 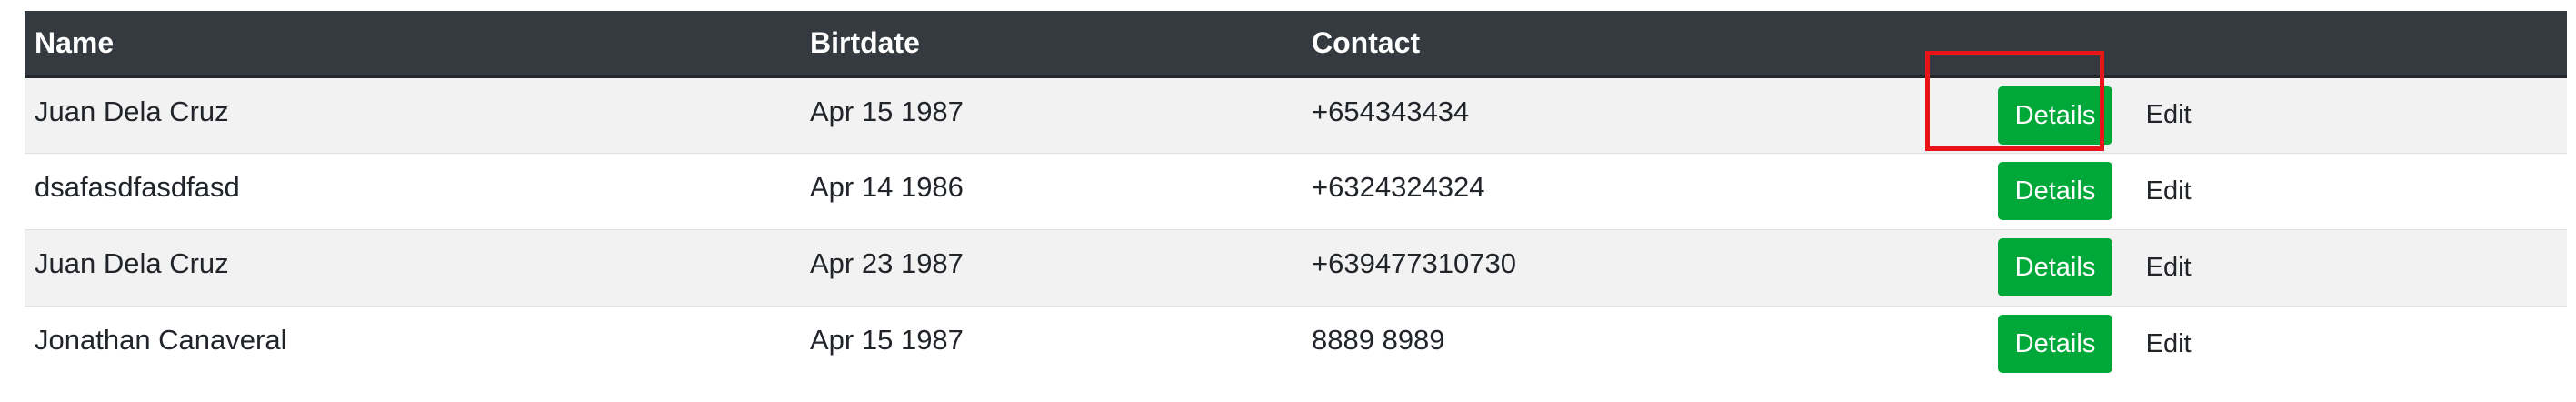 I want to click on column-header-contact: Contact, so click(x=1633, y=44).